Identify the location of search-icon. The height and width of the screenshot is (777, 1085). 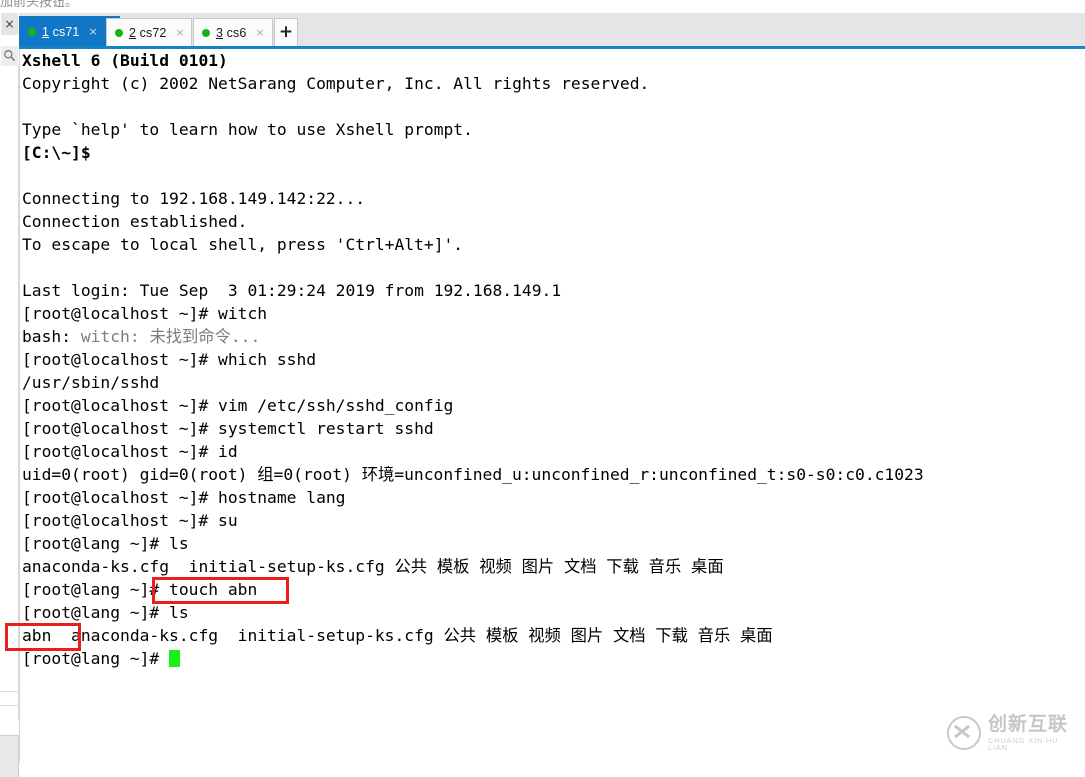
(9, 56).